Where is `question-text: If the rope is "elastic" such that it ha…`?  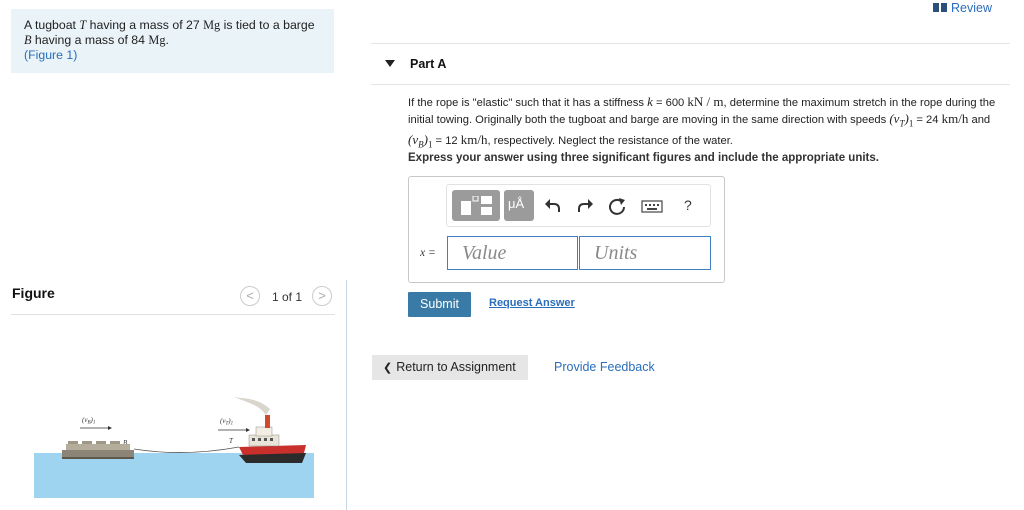 question-text: If the rope is "elastic" such that it ha… is located at coordinates (702, 122).